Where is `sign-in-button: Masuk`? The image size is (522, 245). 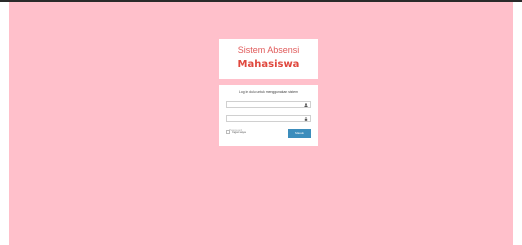
sign-in-button: Masuk is located at coordinates (299, 133).